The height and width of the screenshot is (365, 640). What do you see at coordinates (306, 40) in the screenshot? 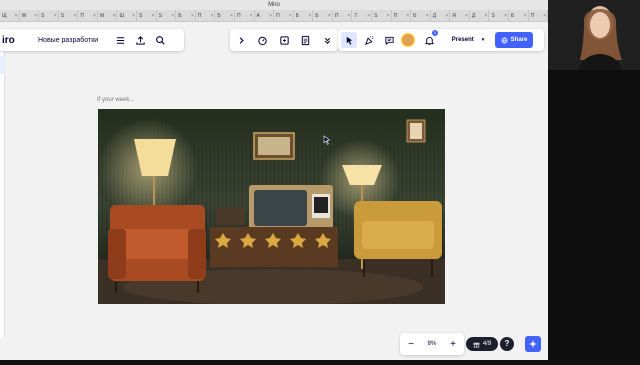
I see `notes-icon` at bounding box center [306, 40].